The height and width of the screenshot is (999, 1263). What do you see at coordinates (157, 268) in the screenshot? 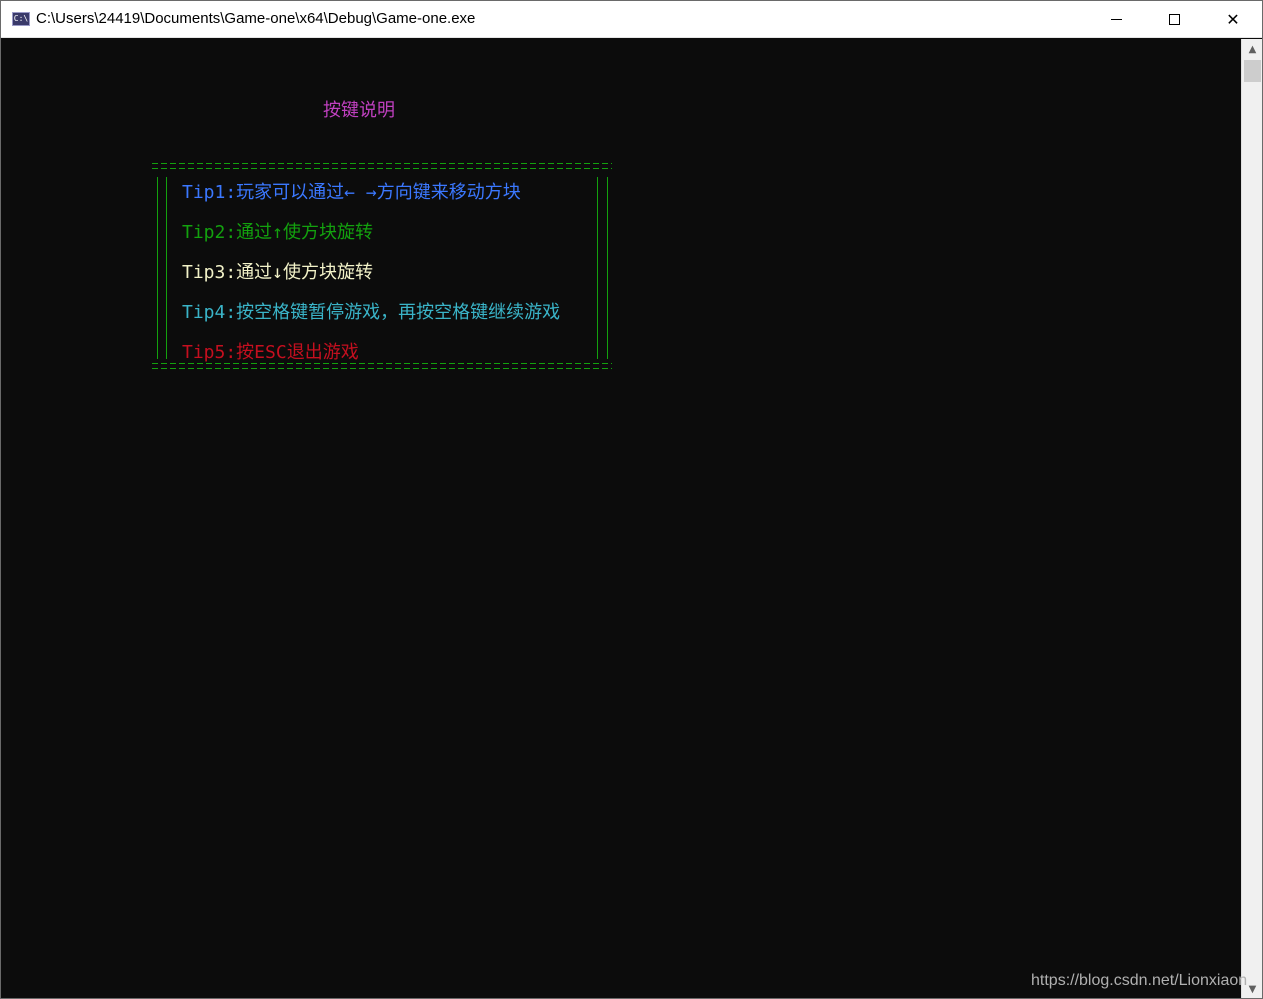
I see `border-left-outer` at bounding box center [157, 268].